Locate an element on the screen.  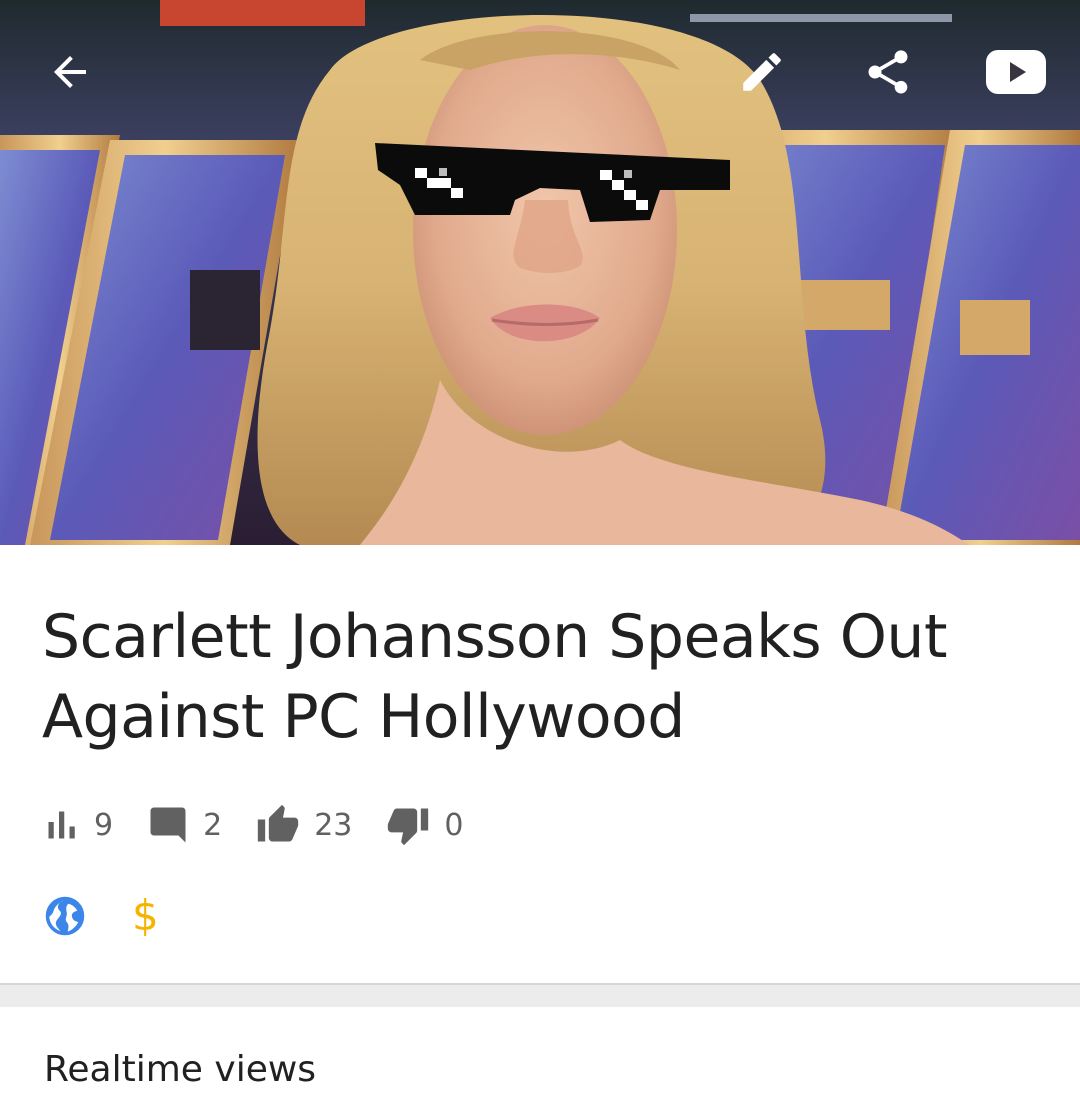
realtime-views-section: Realtime views is located at coordinates (540, 1052).